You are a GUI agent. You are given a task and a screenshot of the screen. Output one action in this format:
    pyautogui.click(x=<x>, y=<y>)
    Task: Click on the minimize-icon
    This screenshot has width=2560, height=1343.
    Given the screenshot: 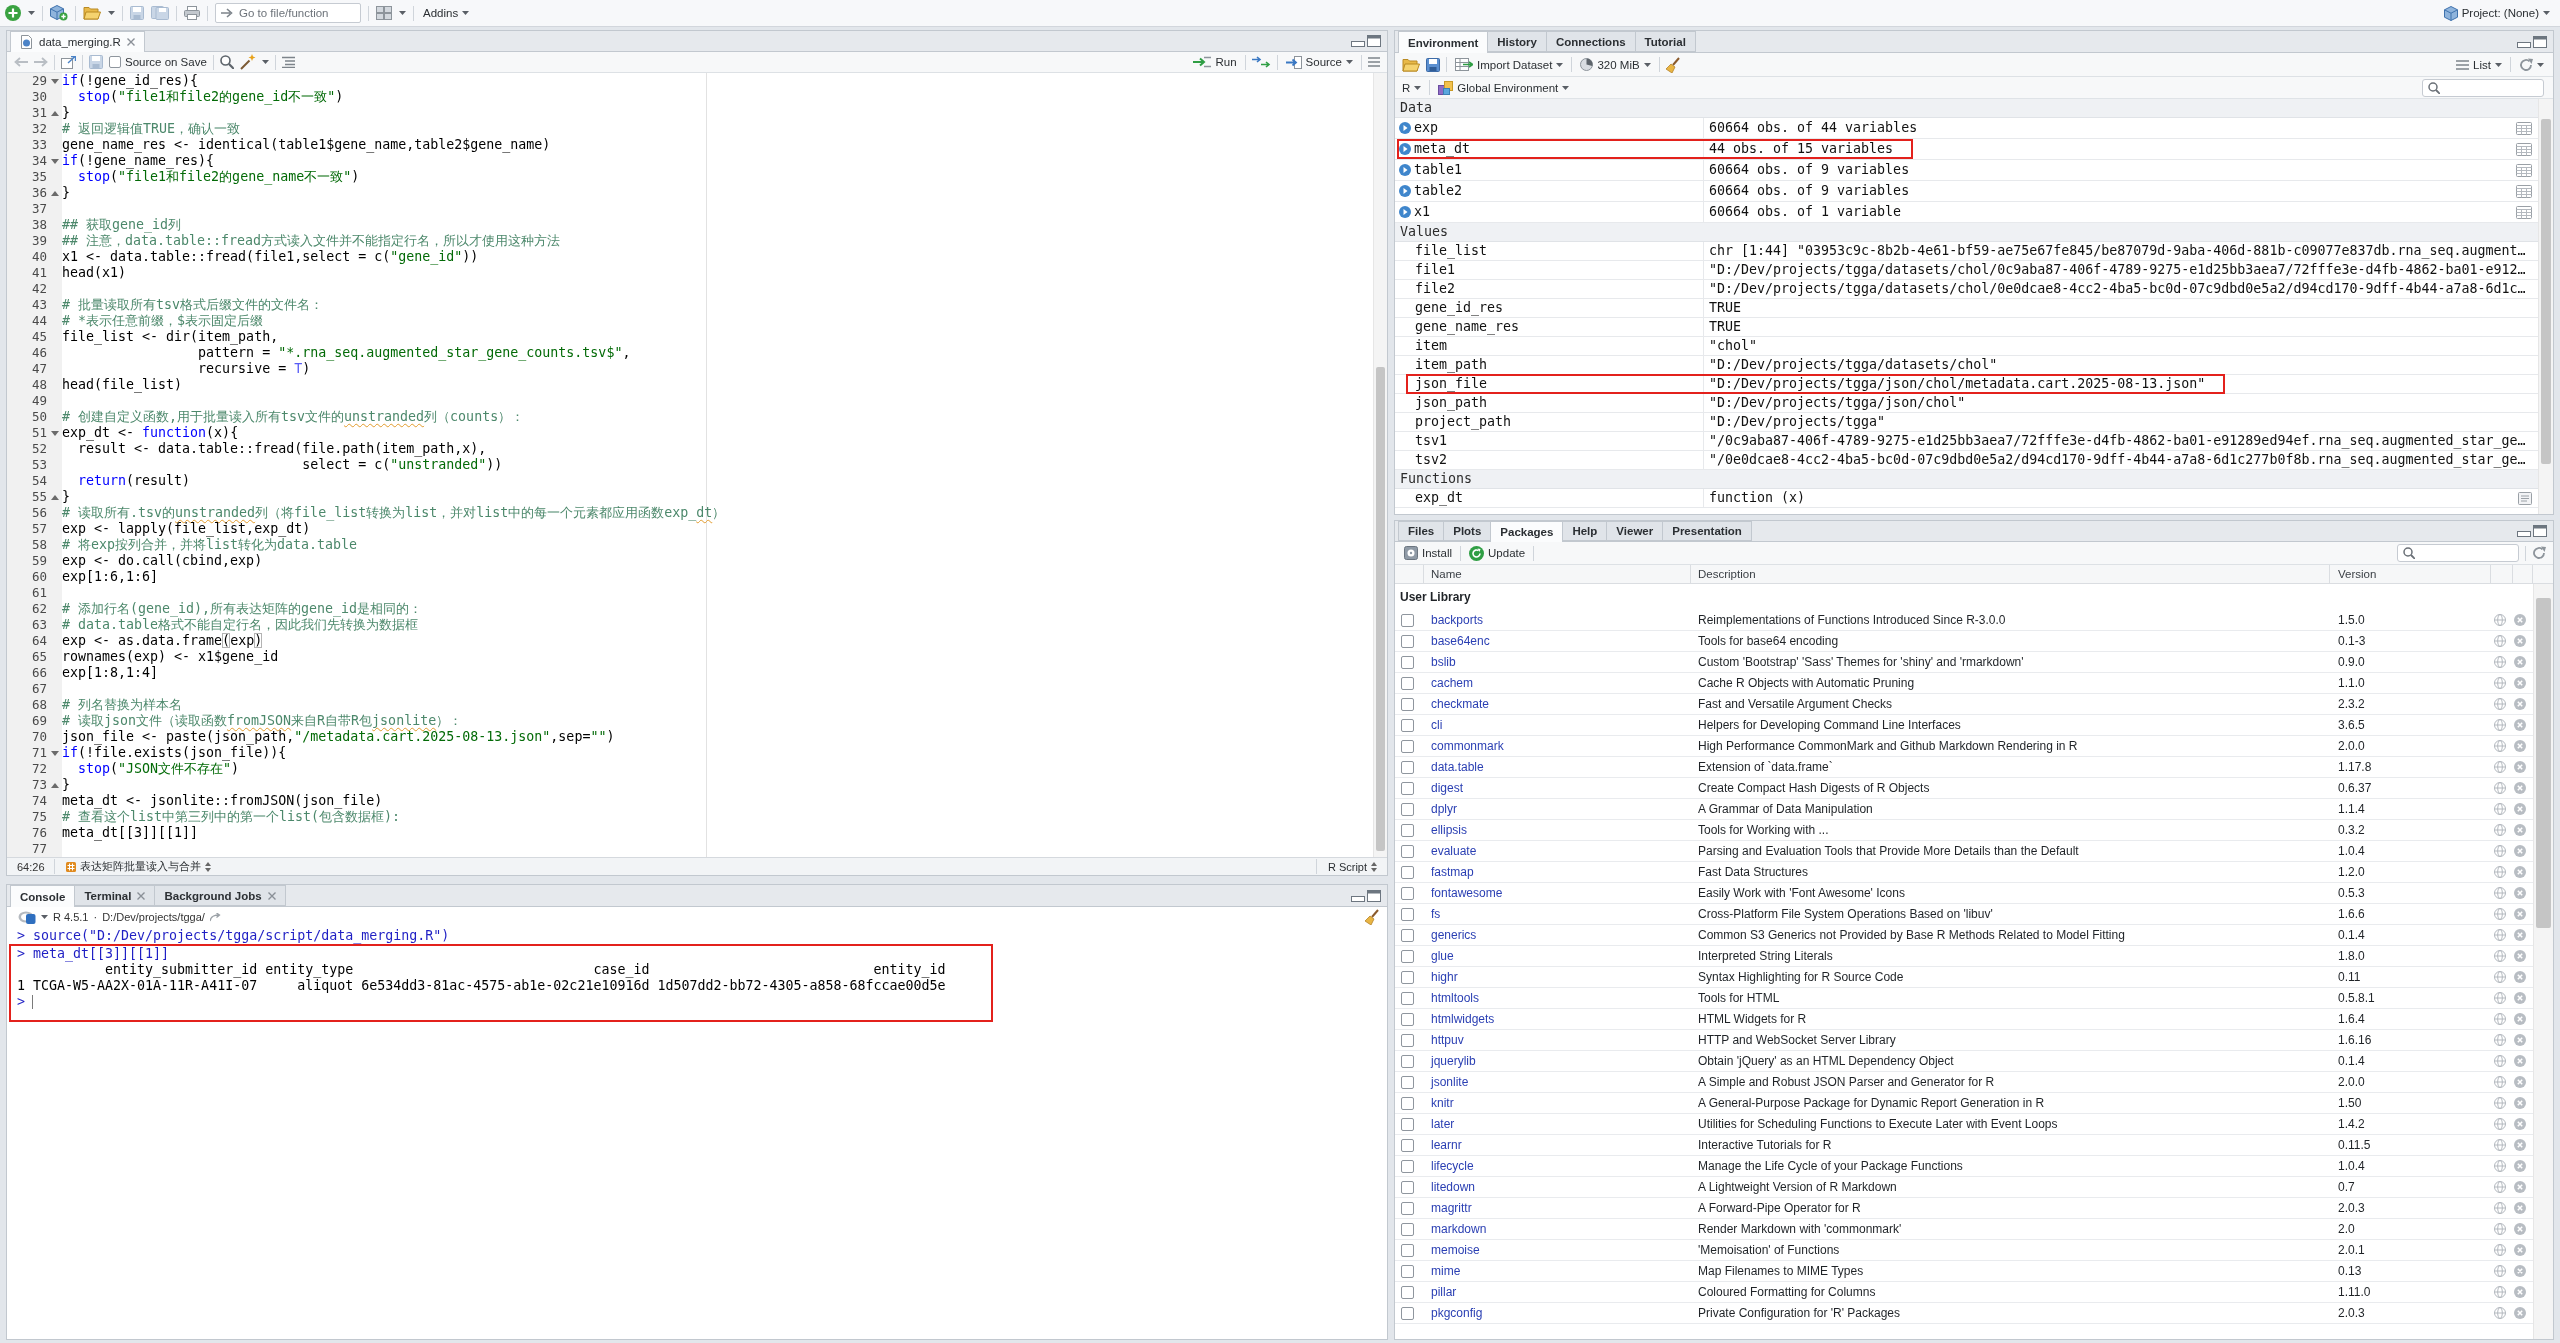 What is the action you would take?
    pyautogui.click(x=1358, y=898)
    